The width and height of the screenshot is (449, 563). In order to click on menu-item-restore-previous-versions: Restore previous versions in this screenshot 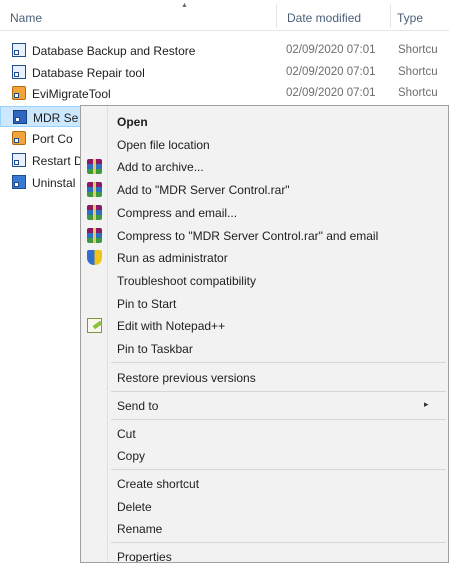, I will do `click(264, 377)`.